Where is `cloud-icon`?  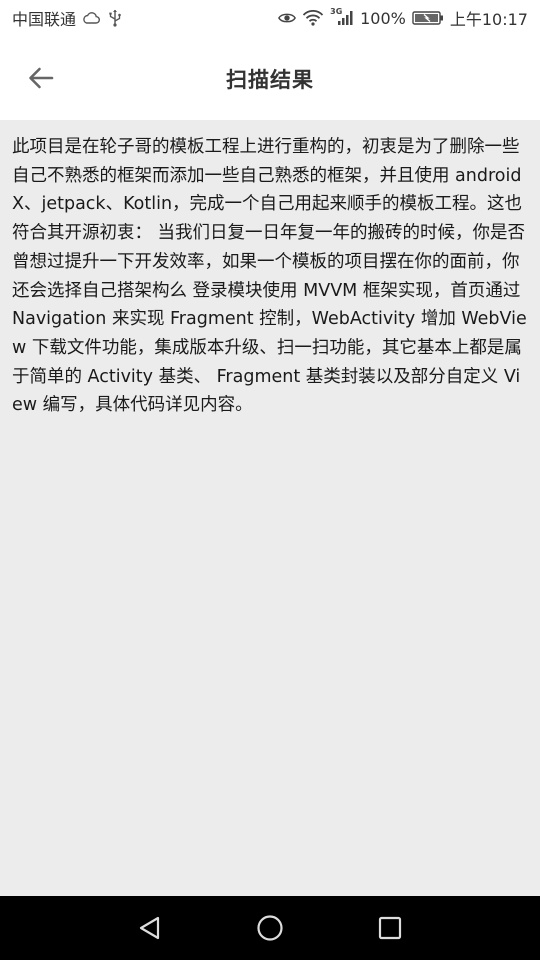 cloud-icon is located at coordinates (91, 18).